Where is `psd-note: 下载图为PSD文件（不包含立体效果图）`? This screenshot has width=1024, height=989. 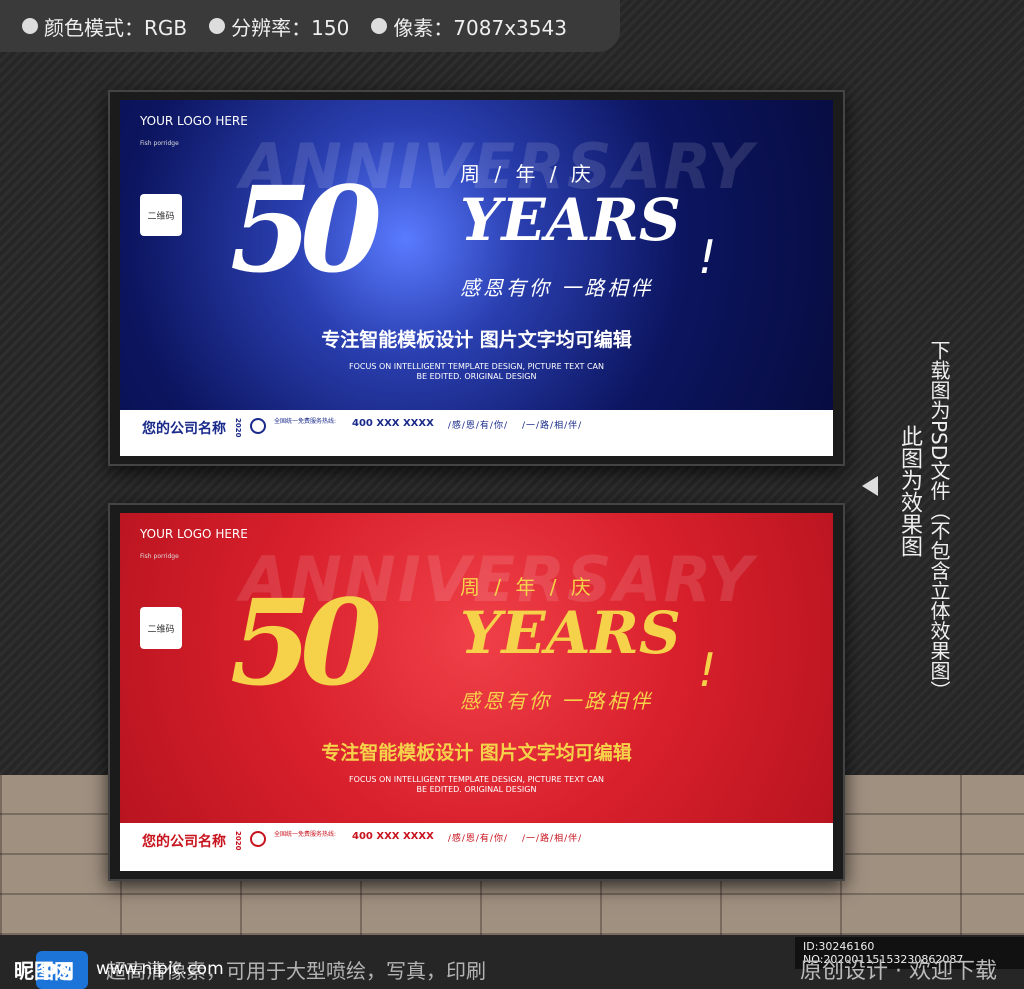
psd-note: 下载图为PSD文件（不包含立体效果图） is located at coordinates (939, 520).